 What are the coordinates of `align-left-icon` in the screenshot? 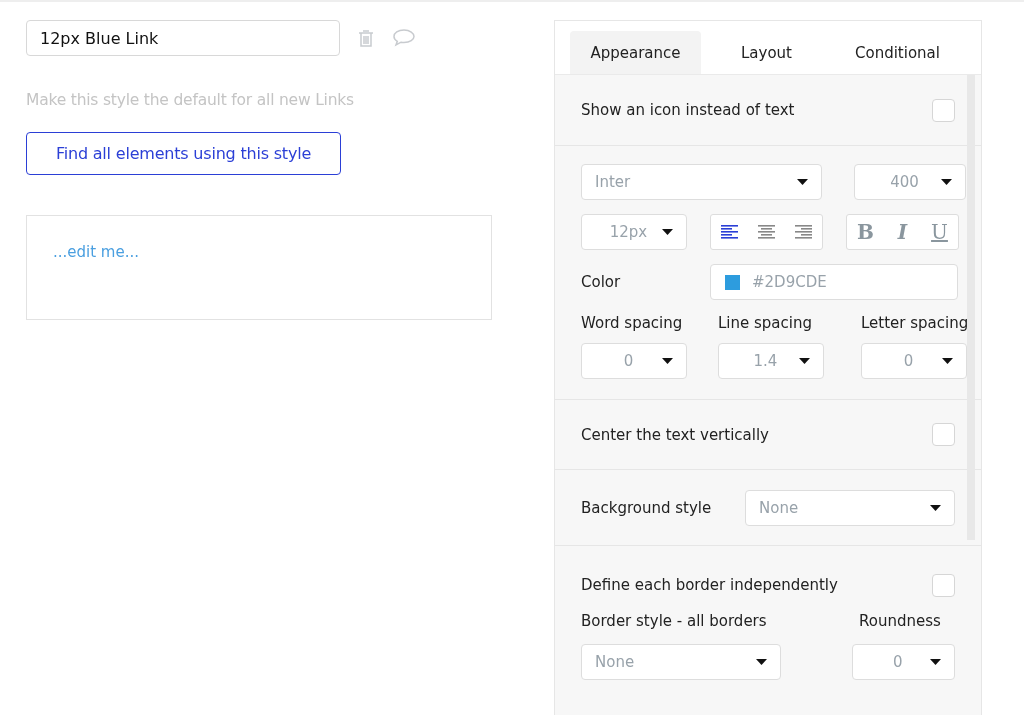 It's located at (729, 232).